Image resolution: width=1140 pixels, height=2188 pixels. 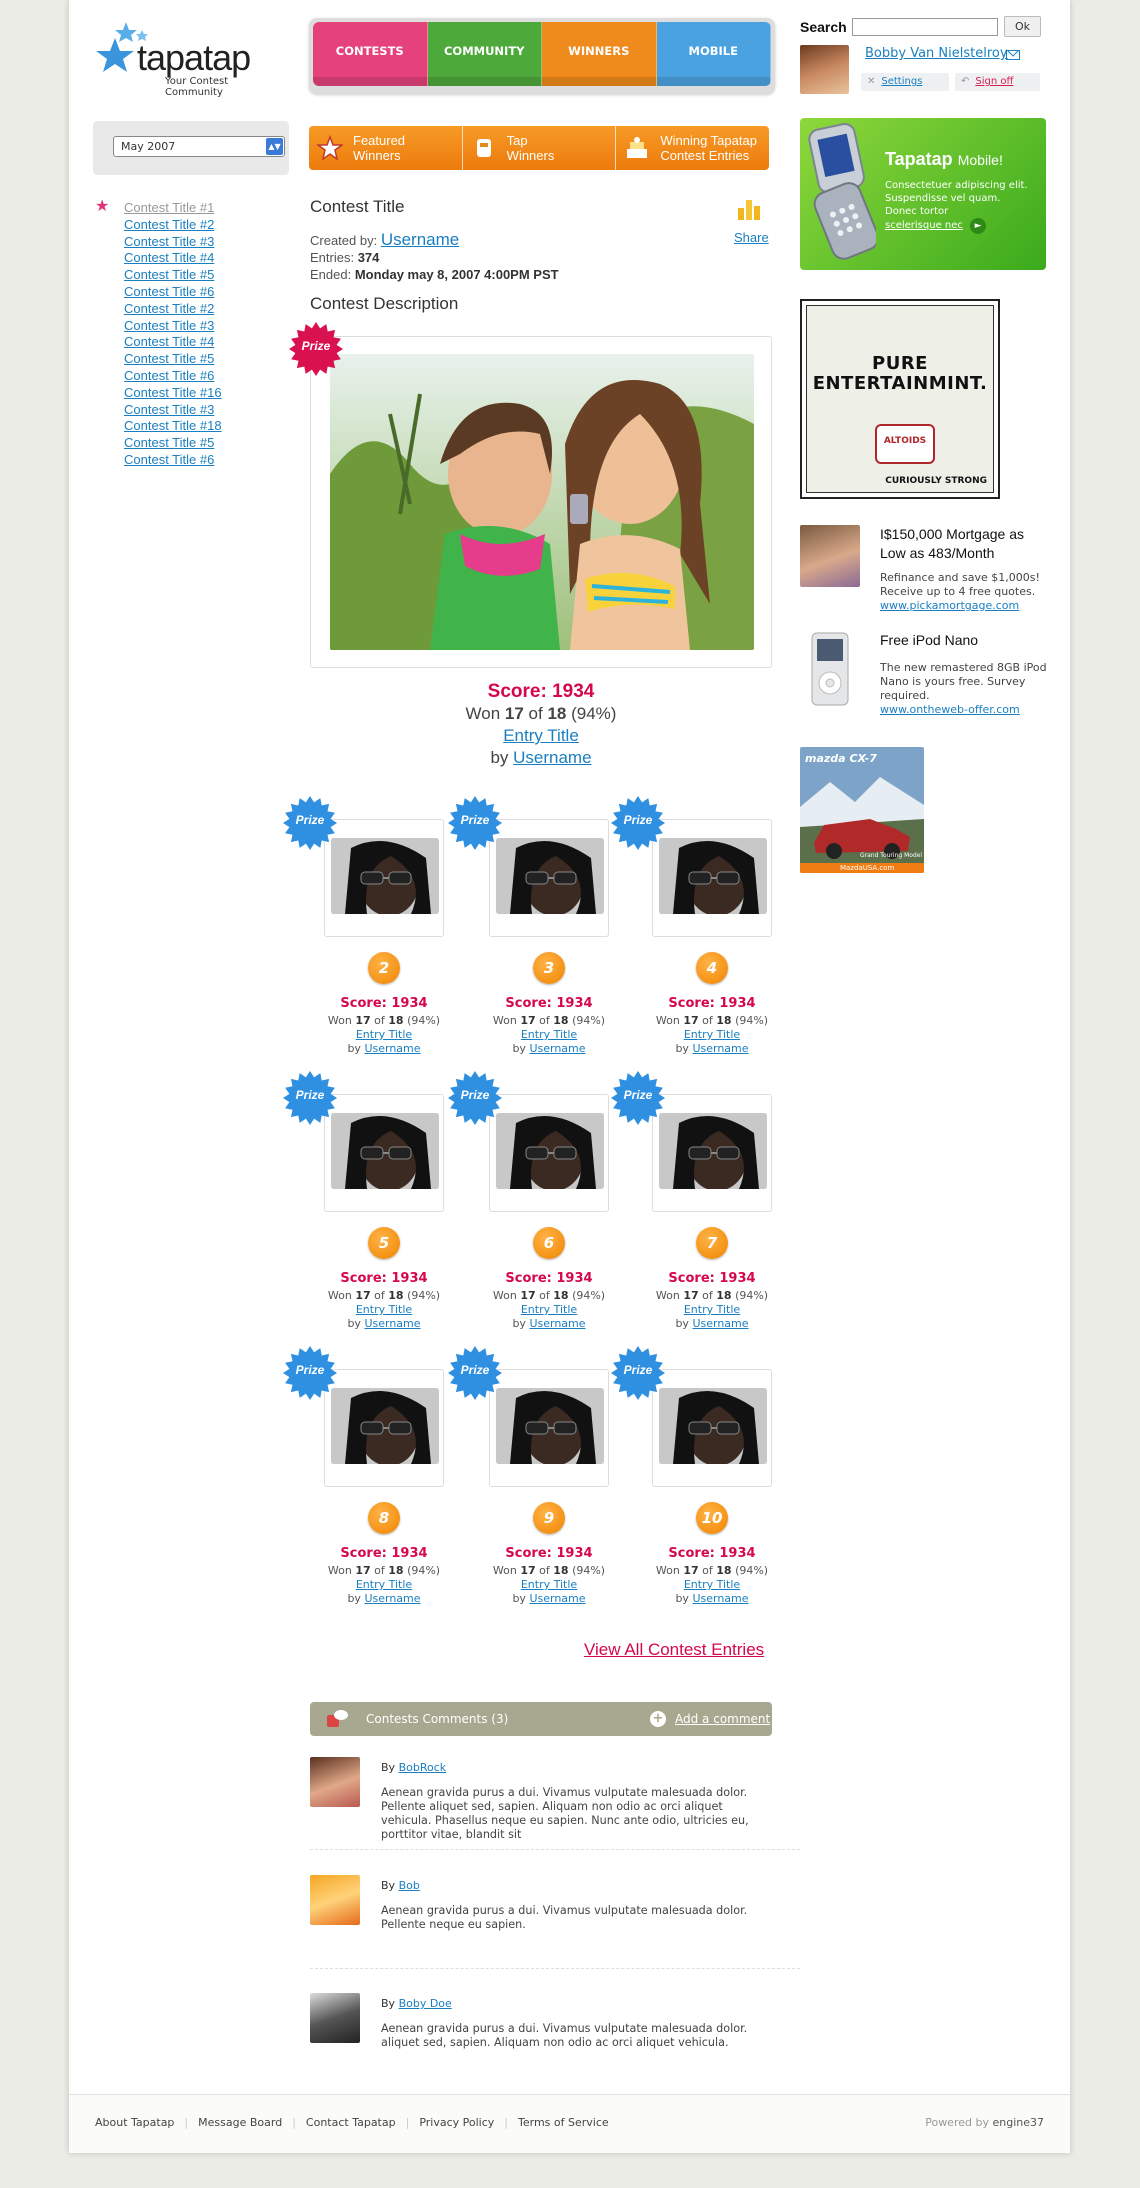 What do you see at coordinates (370, 54) in the screenshot?
I see `nav-tab-contests: CONTESTS` at bounding box center [370, 54].